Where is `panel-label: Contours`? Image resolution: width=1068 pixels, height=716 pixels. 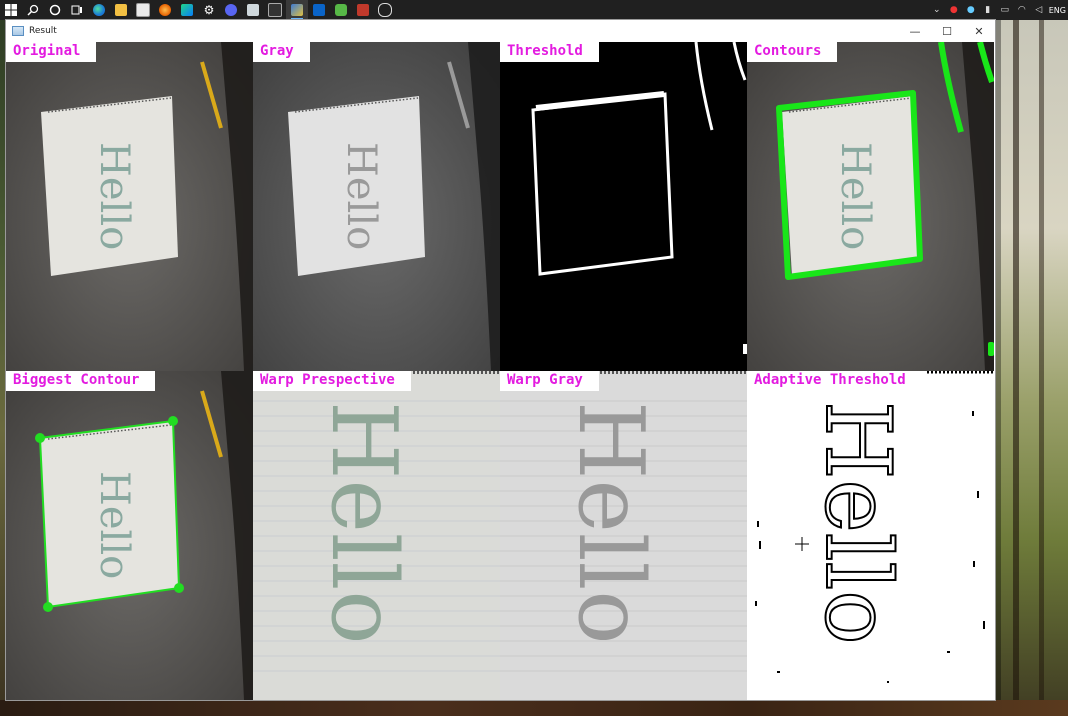
panel-label: Contours is located at coordinates (792, 52).